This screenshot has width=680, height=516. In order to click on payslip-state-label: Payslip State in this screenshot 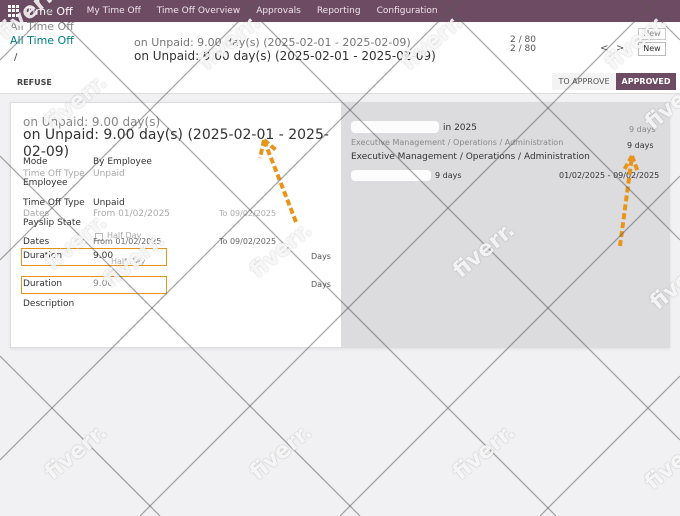, I will do `click(52, 223)`.